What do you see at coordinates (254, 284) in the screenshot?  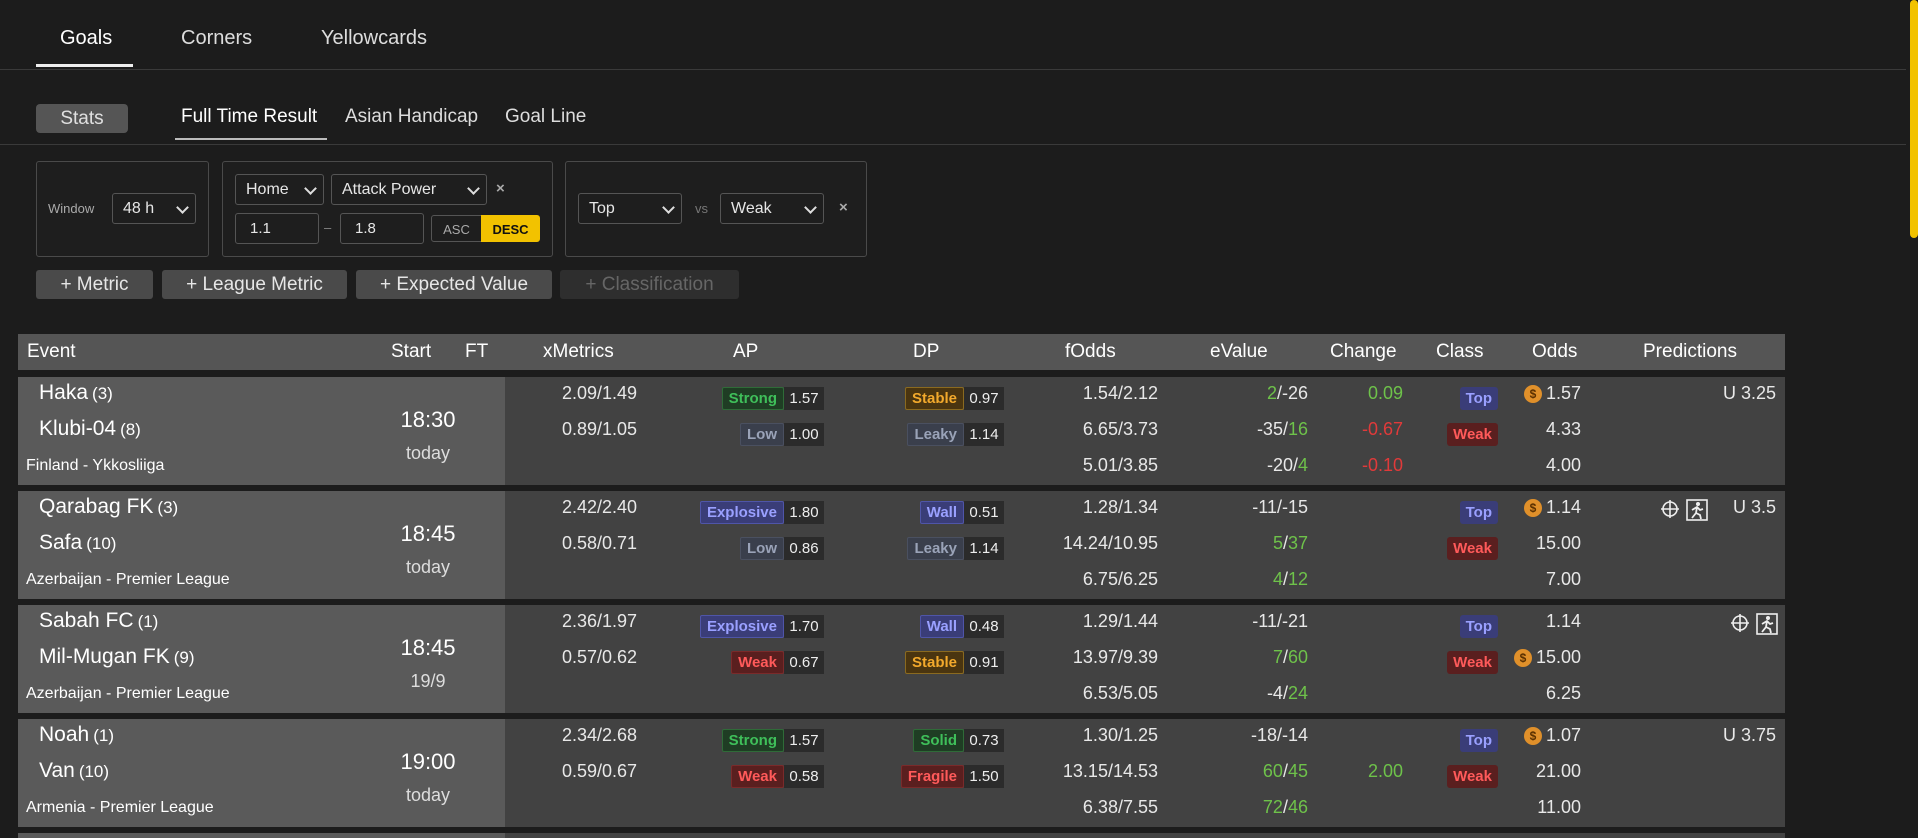 I see `add-league-metric-button: + League Metric` at bounding box center [254, 284].